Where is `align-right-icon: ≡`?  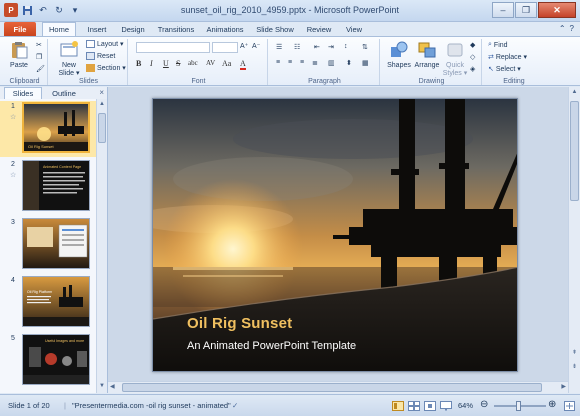 align-right-icon: ≡ is located at coordinates (302, 62).